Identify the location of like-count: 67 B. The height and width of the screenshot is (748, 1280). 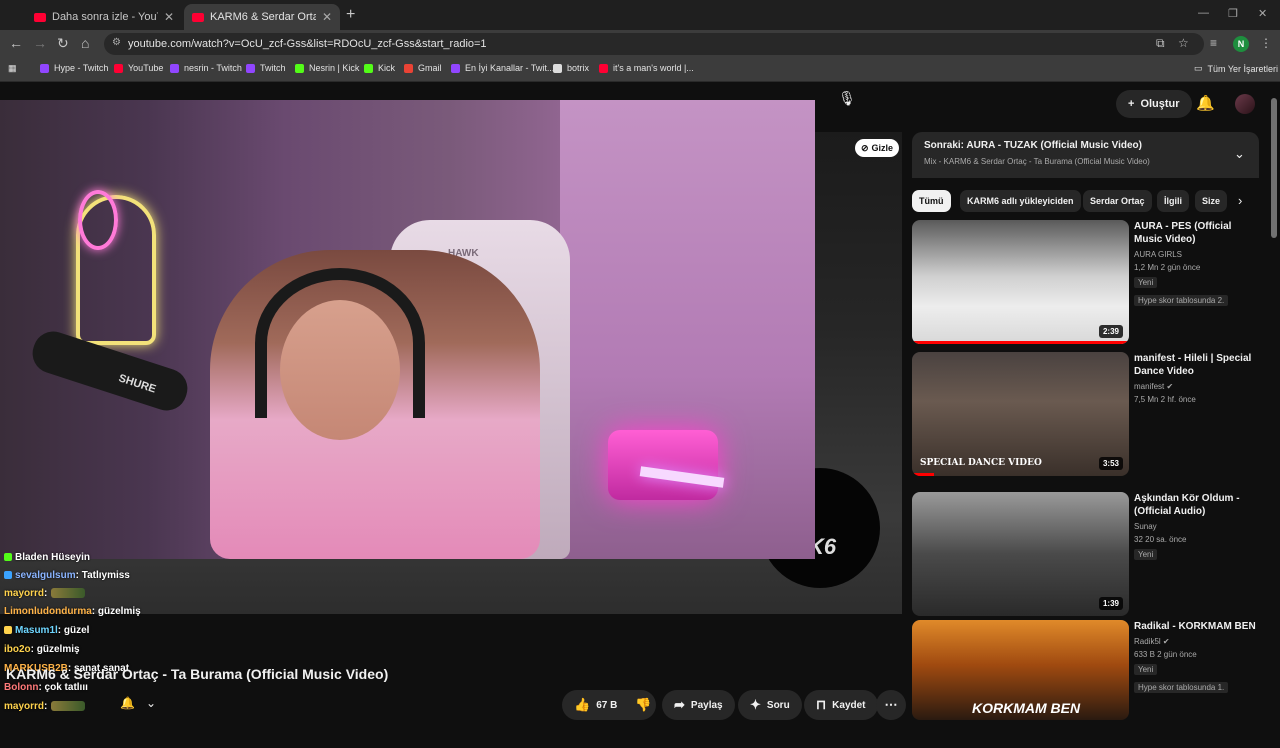
(606, 705).